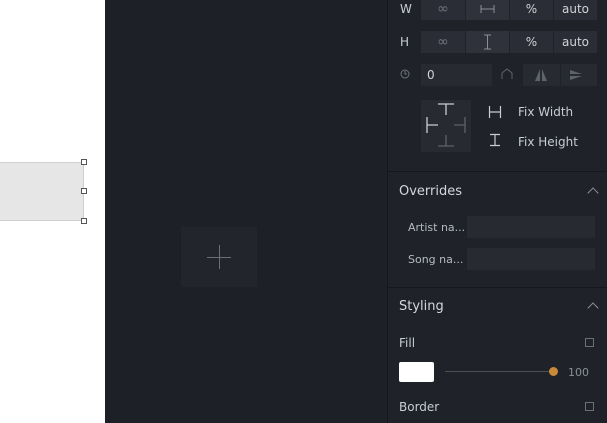 This screenshot has height=423, width=607. I want to click on height-segmented-control: ∞ % auto, so click(509, 42).